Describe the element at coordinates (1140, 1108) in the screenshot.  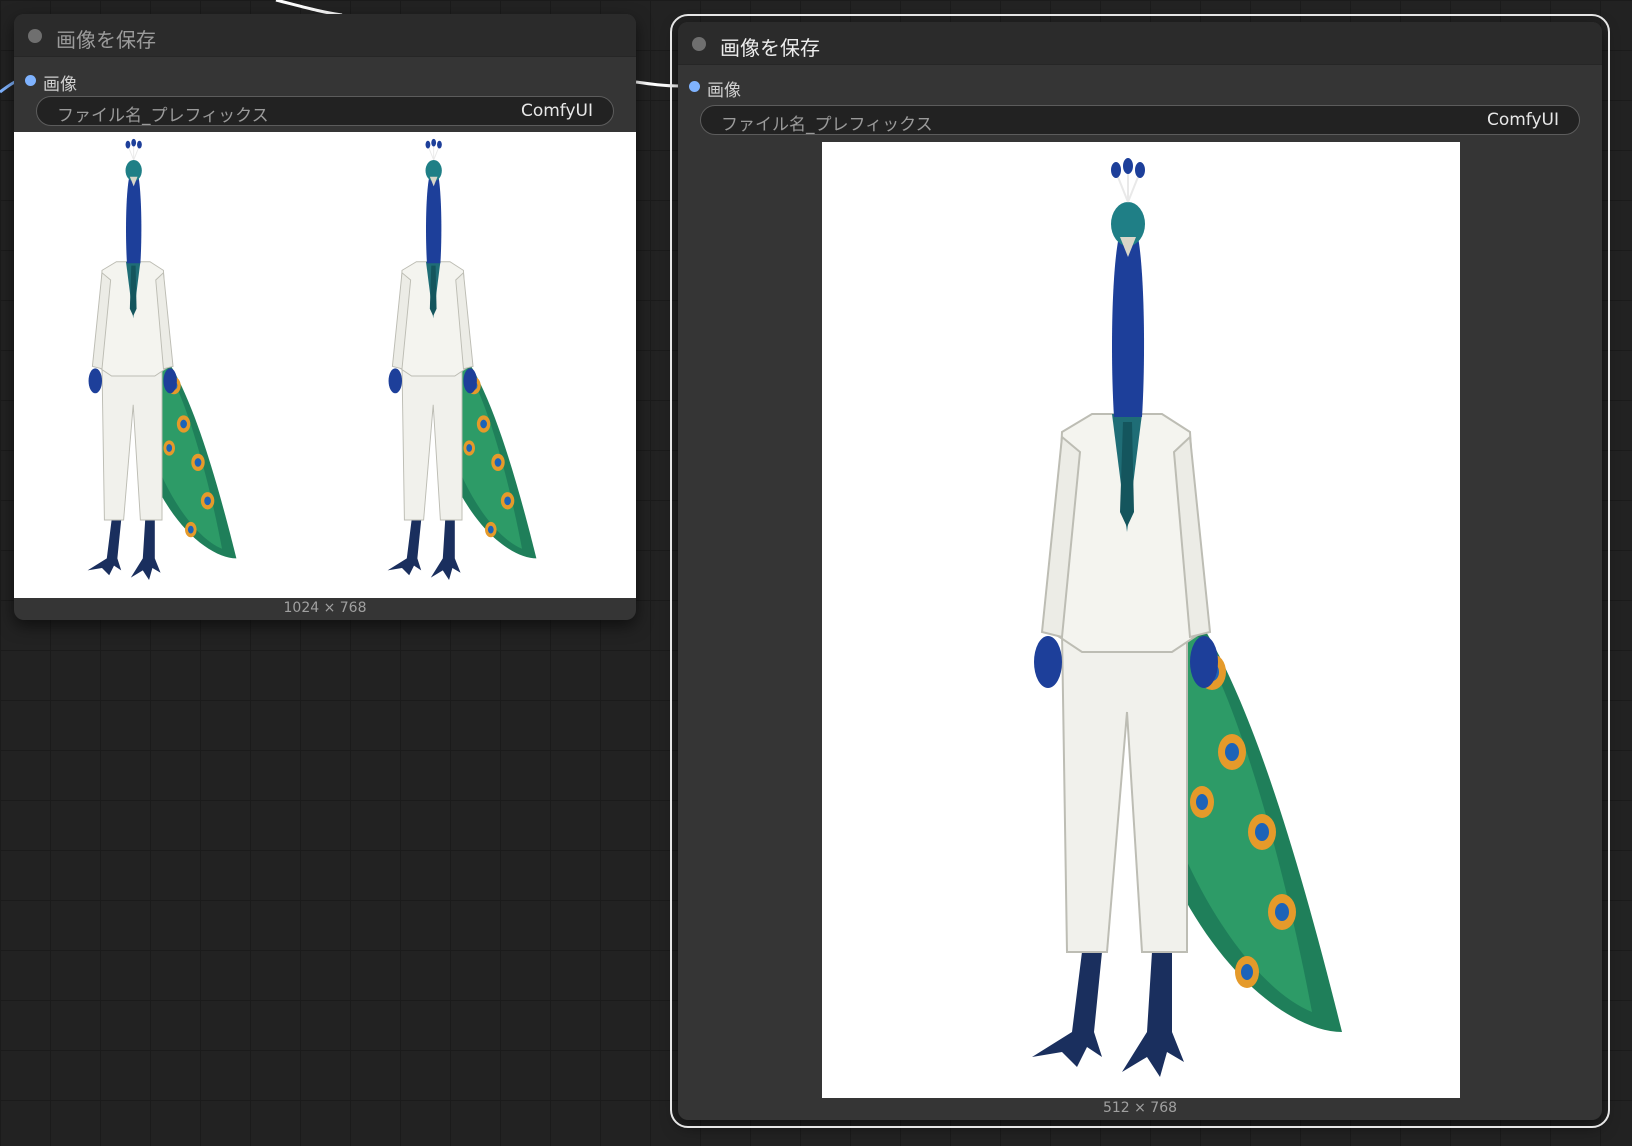
I see `image-size-label: 512 × 768` at that location.